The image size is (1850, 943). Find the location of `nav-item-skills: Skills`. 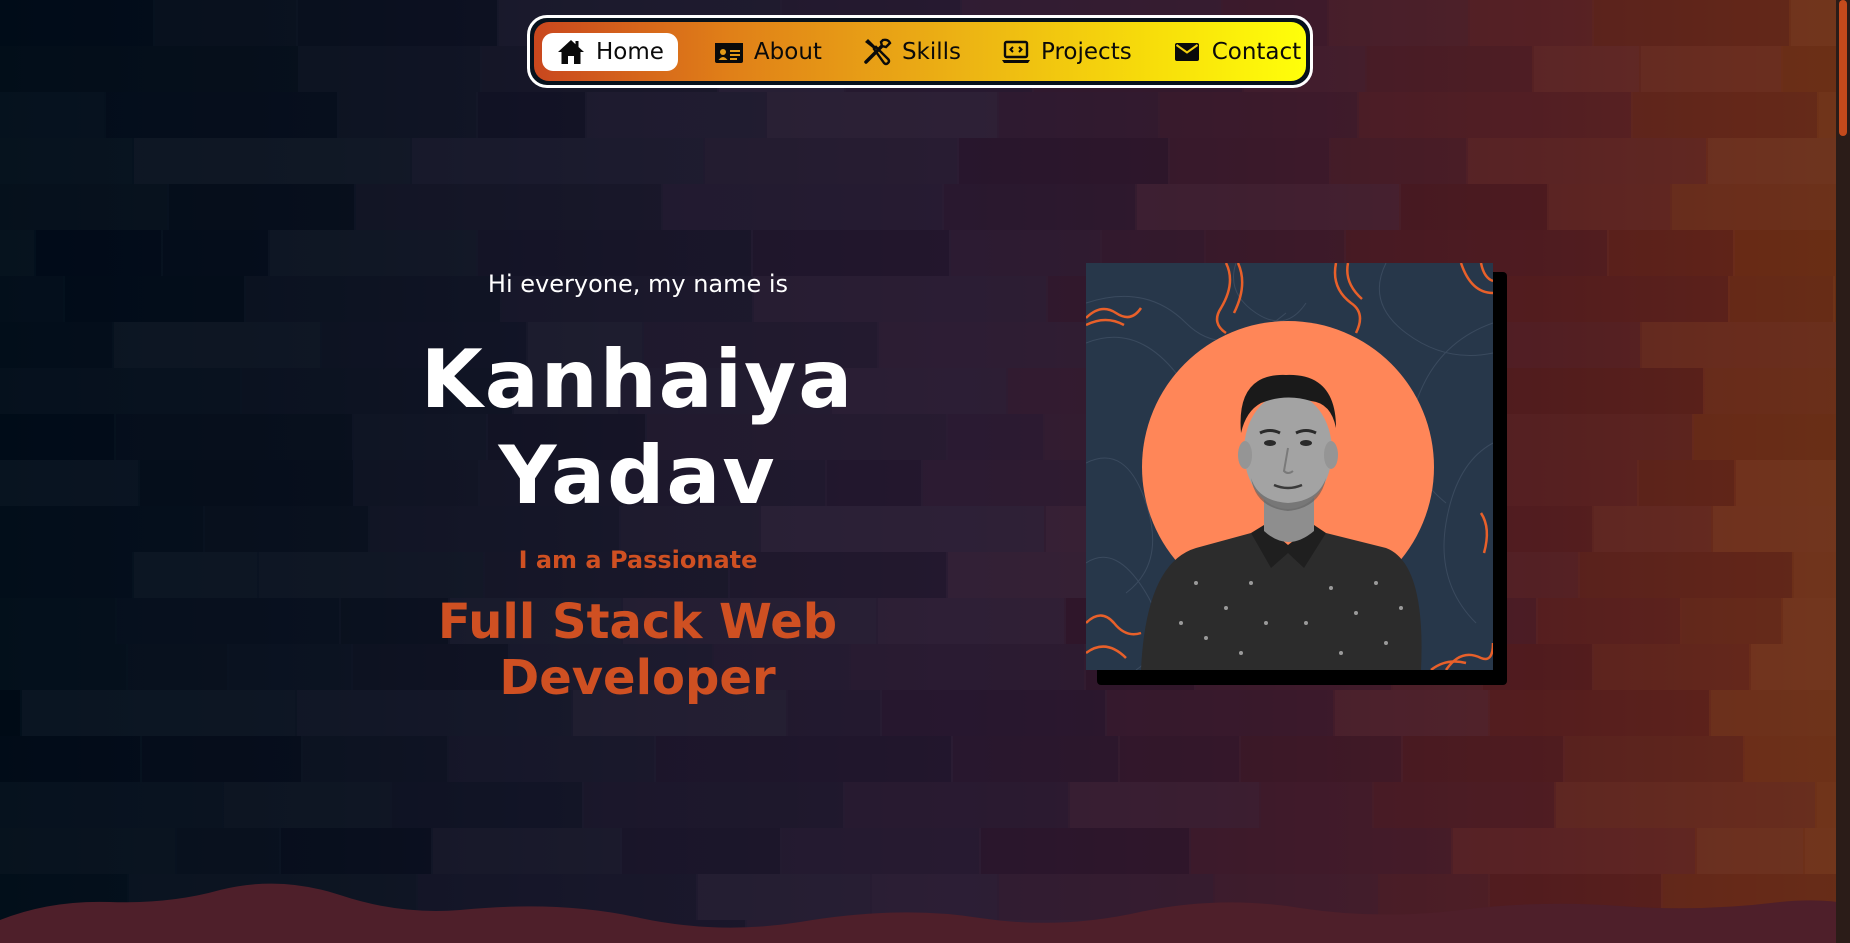

nav-item-skills: Skills is located at coordinates (911, 52).